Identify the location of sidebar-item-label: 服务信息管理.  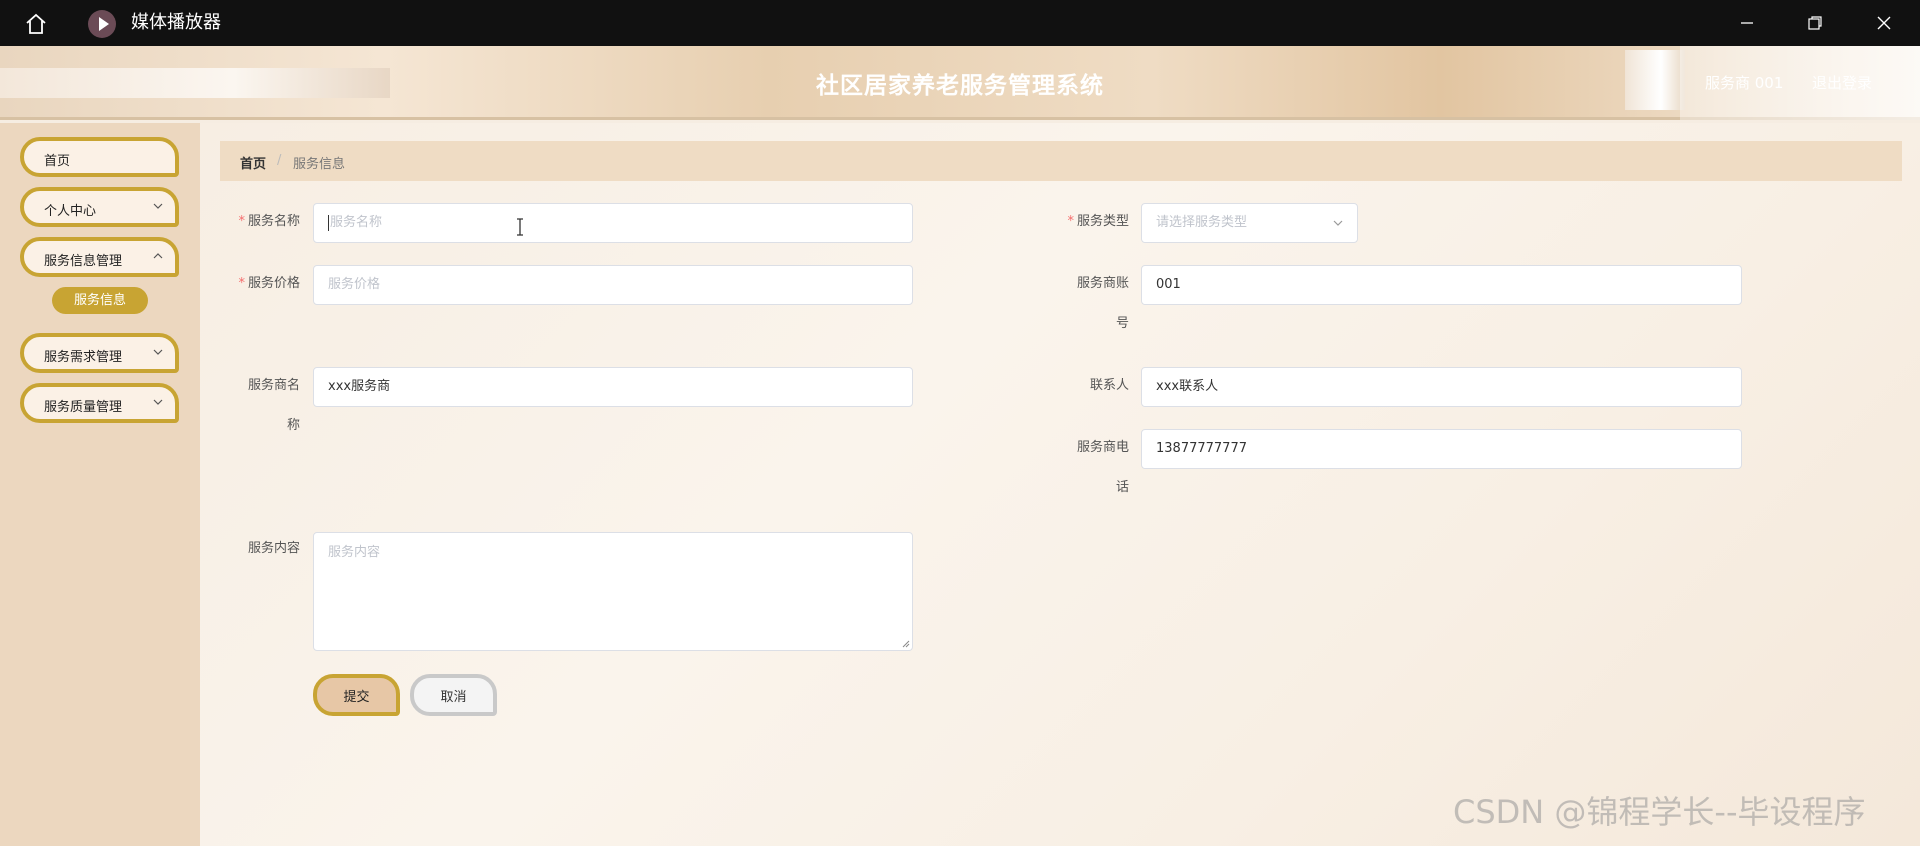
(83, 261).